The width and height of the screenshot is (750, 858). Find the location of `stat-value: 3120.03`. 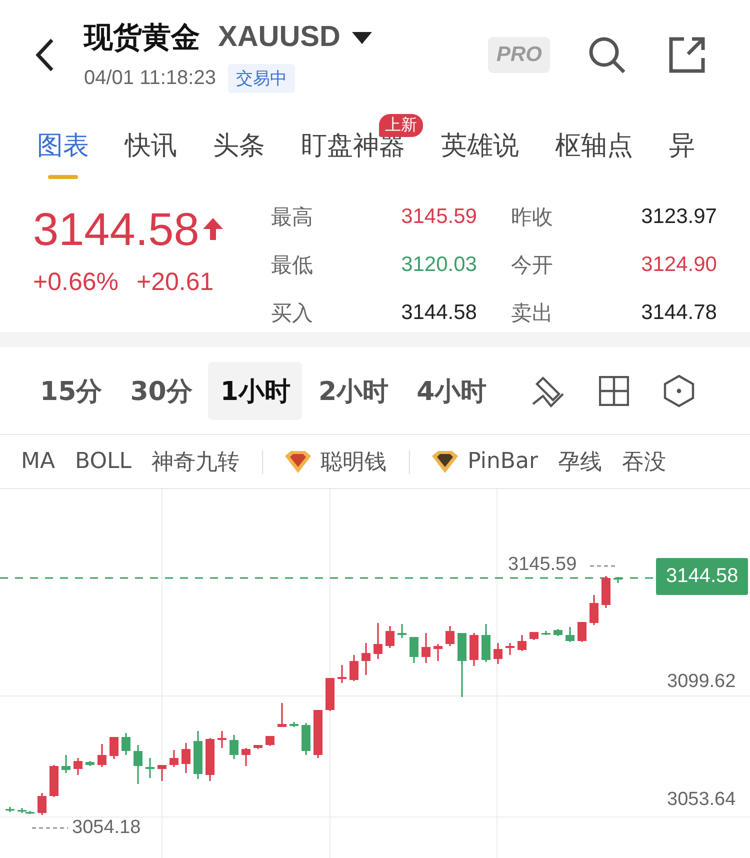

stat-value: 3120.03 is located at coordinates (438, 264).